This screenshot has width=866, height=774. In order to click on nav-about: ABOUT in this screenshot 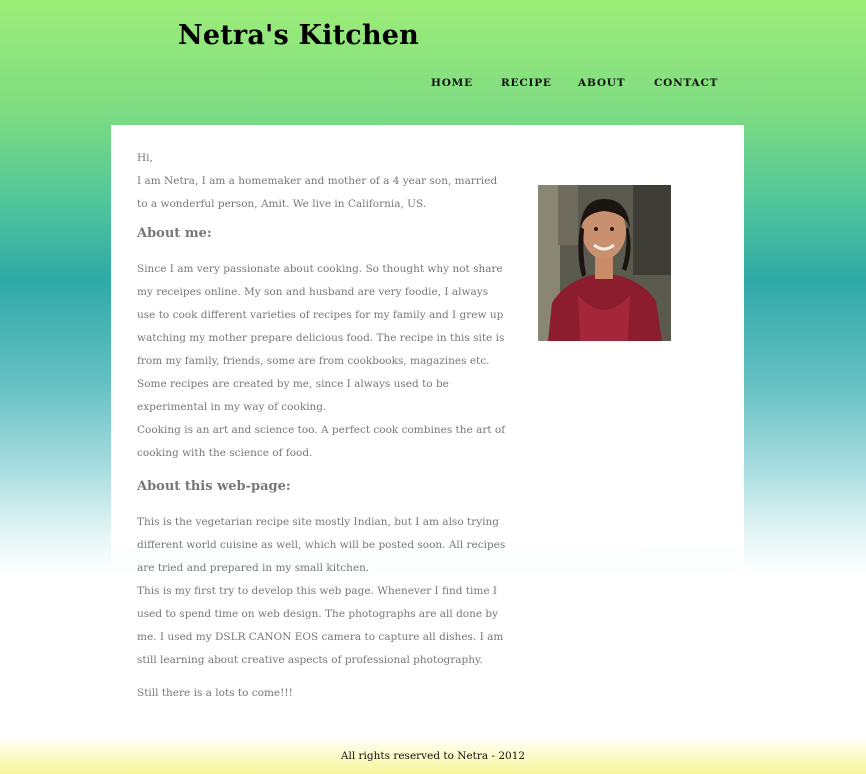, I will do `click(601, 83)`.